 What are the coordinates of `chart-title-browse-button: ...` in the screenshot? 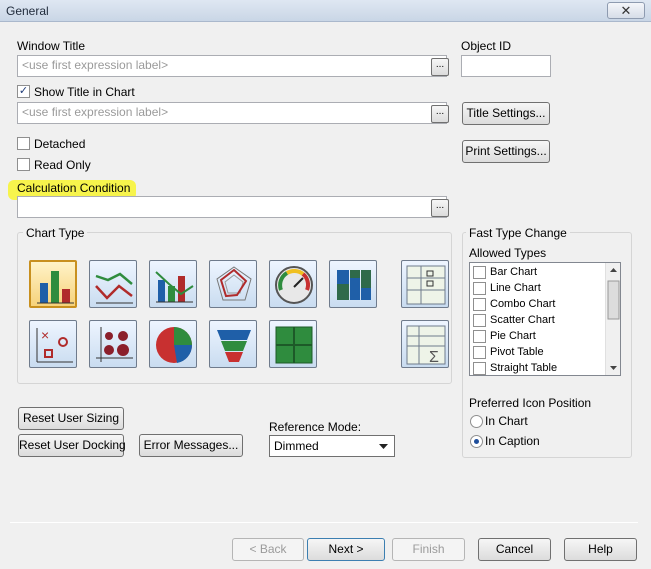 It's located at (440, 114).